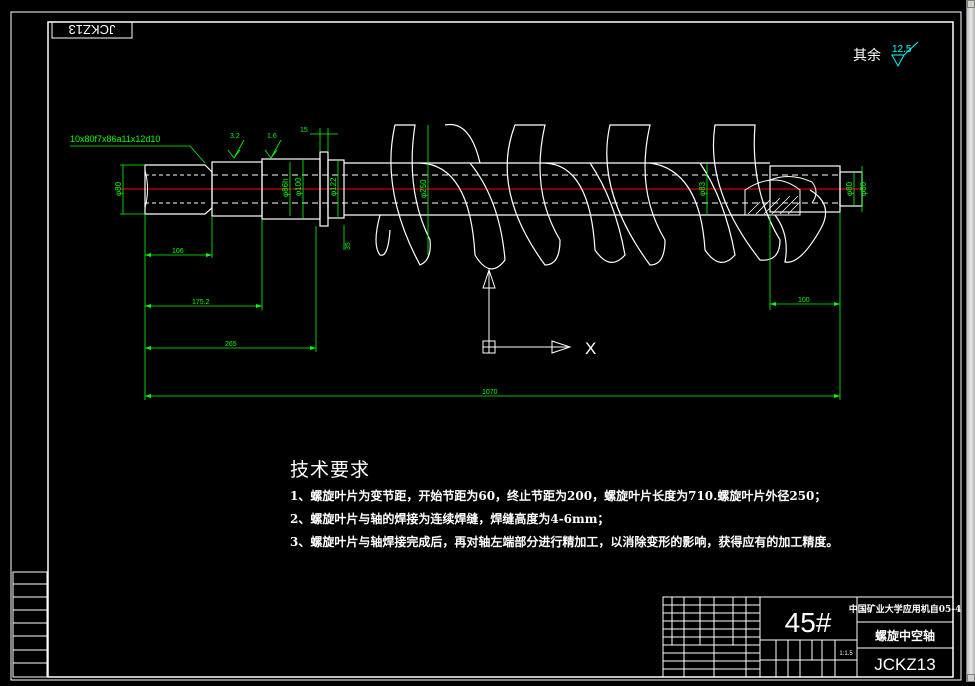 The height and width of the screenshot is (686, 975). I want to click on spline-label: 10x80f7x86a11x12d10, so click(115, 139).